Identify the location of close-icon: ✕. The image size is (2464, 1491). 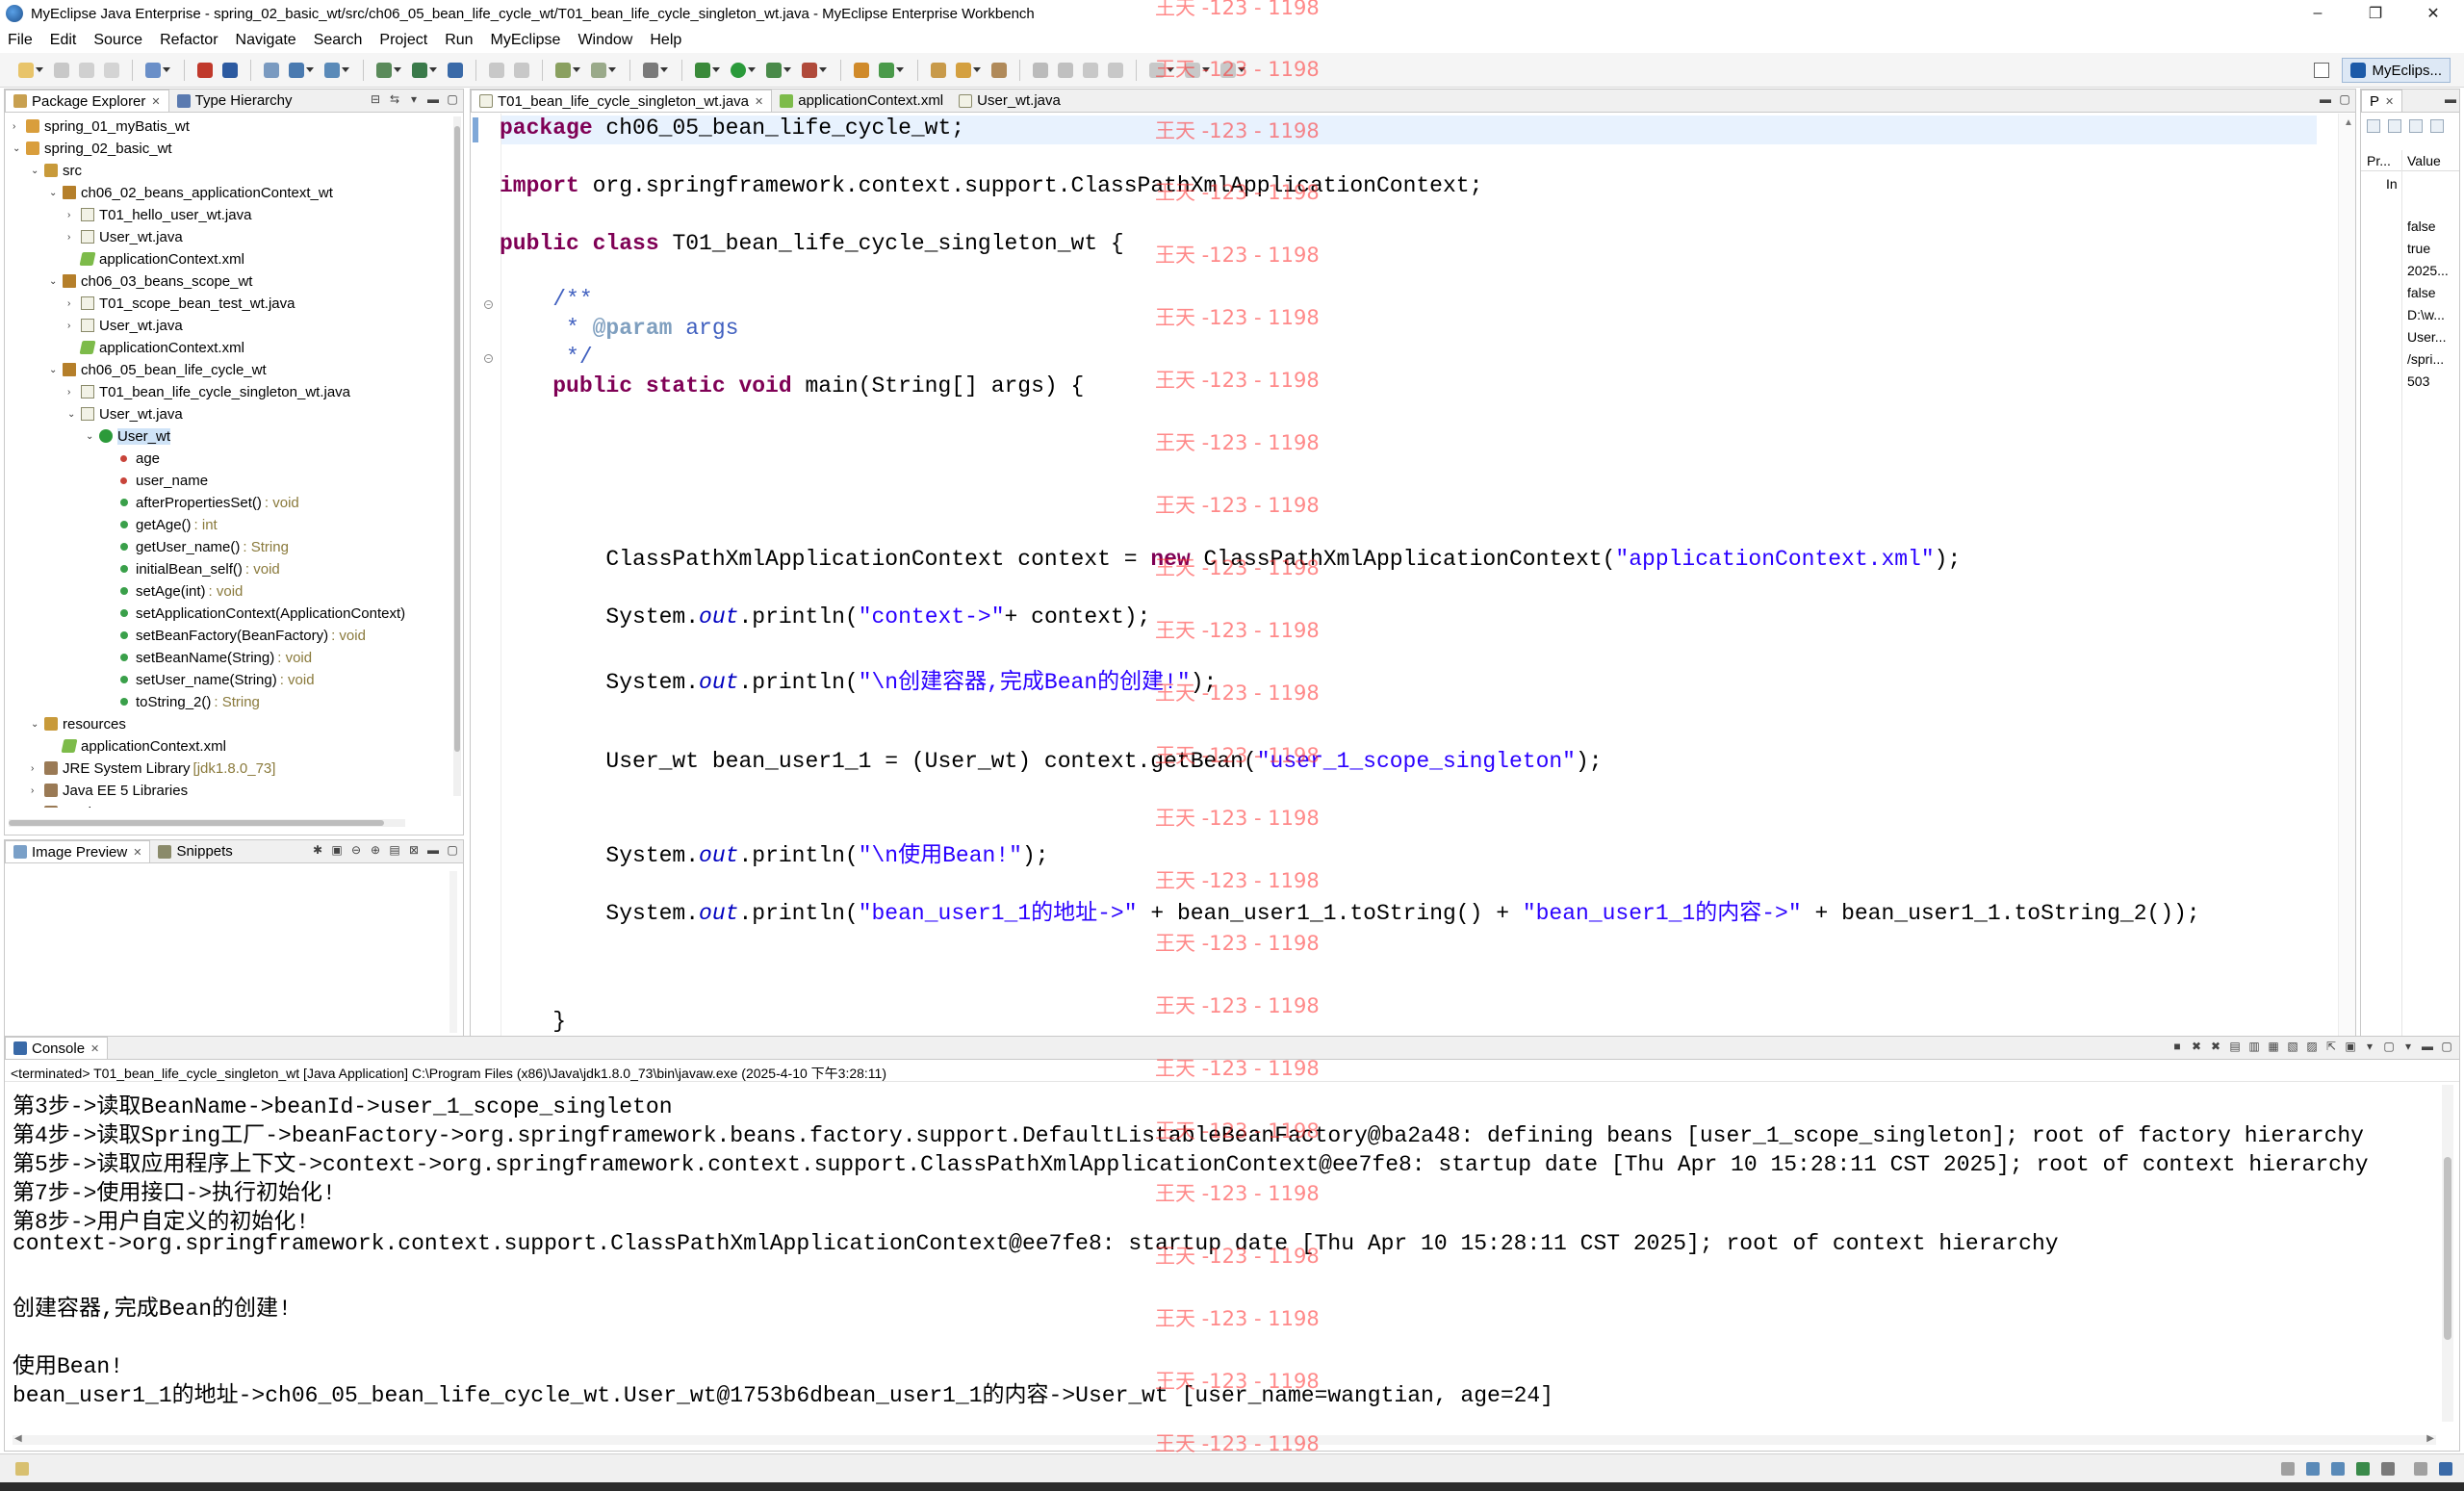
(2389, 101).